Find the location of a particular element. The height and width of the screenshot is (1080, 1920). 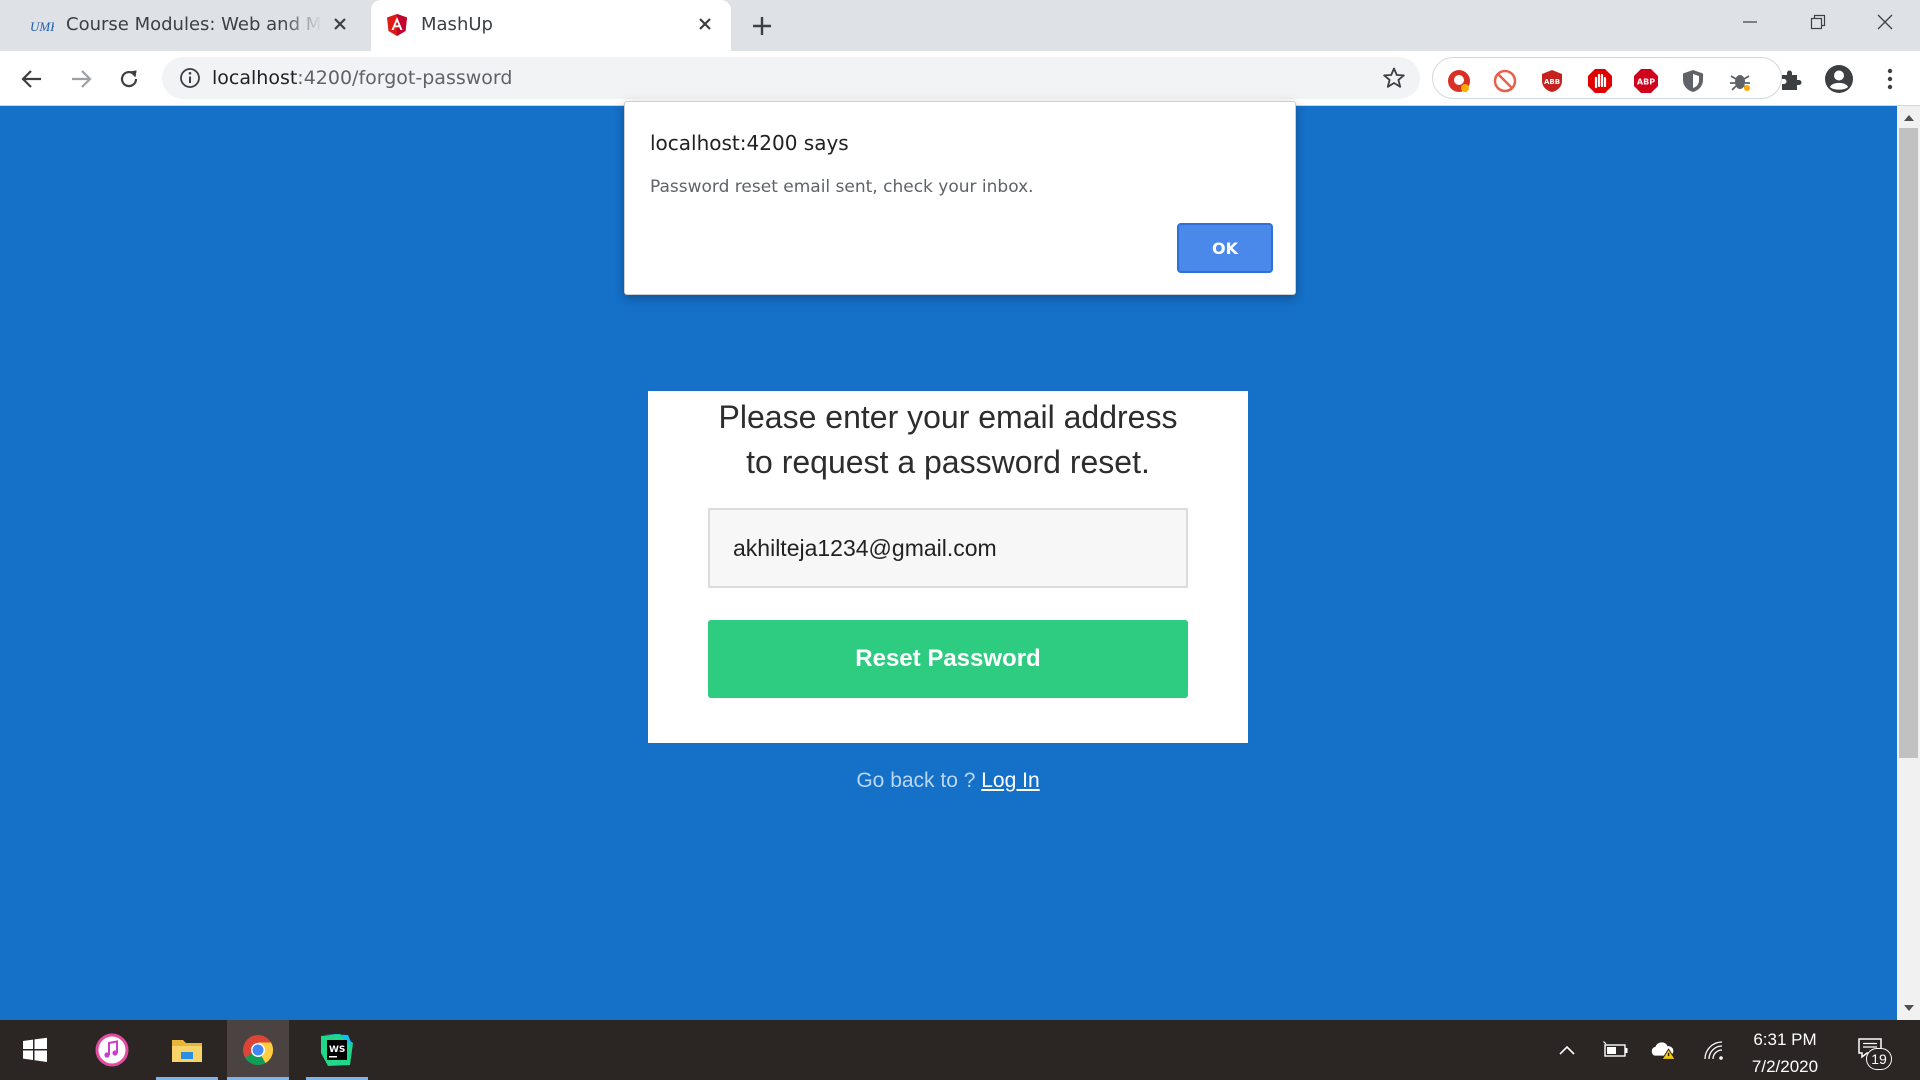

browser-toolbar: localhost:4200/forgot-password ABB ABP is located at coordinates (960, 78).